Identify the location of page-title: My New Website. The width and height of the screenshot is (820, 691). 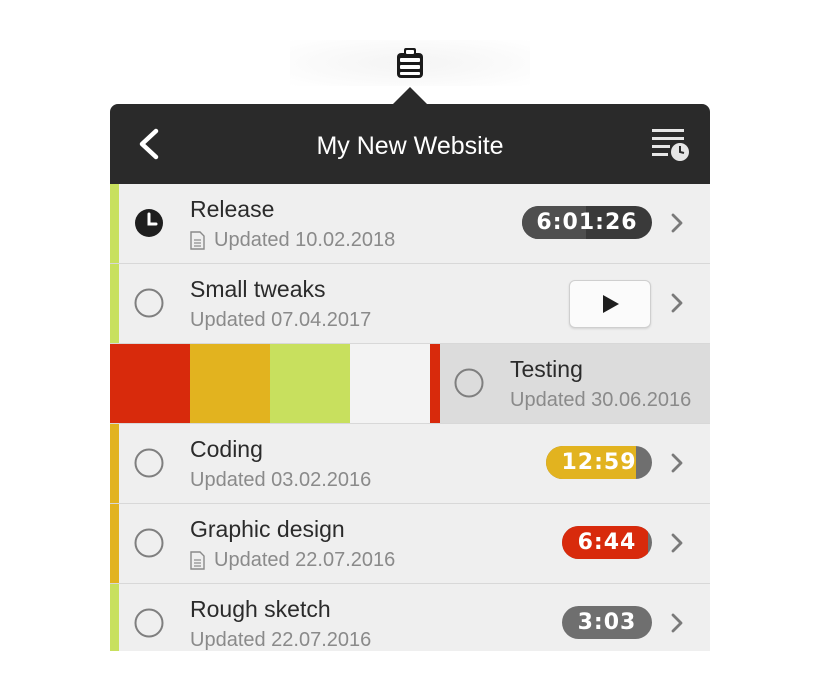
(410, 146).